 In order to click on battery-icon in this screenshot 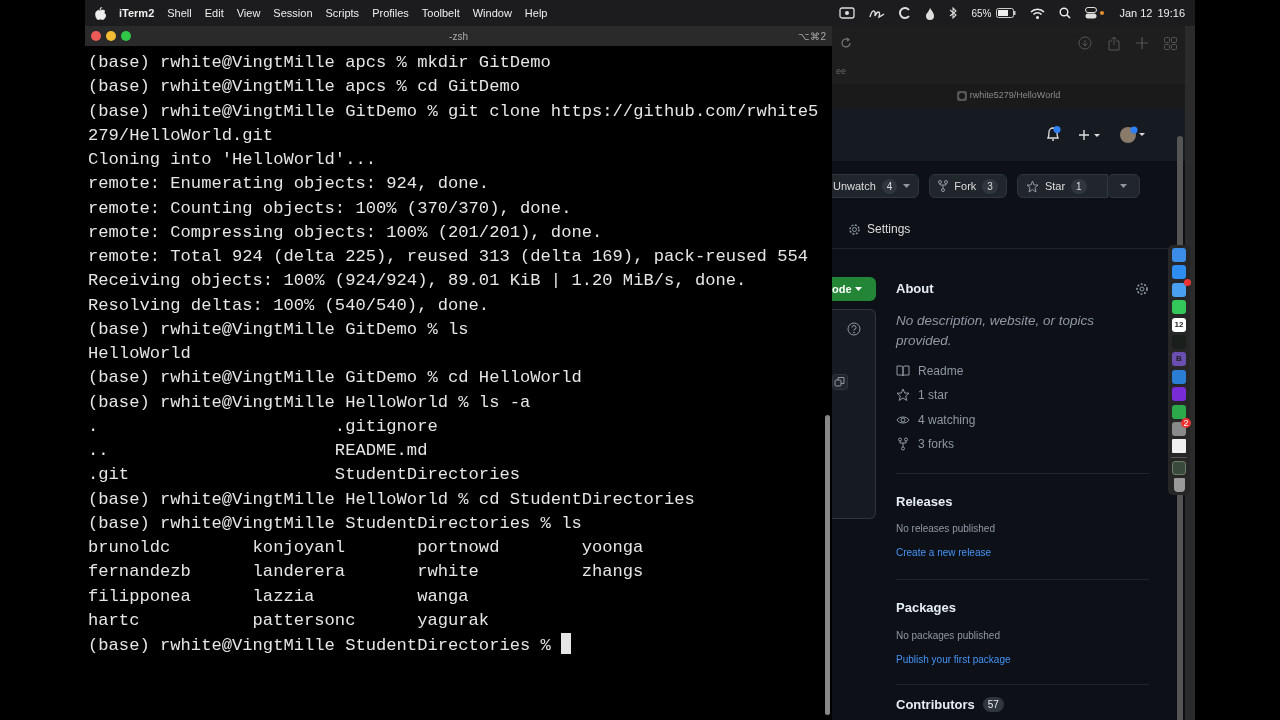, I will do `click(1006, 13)`.